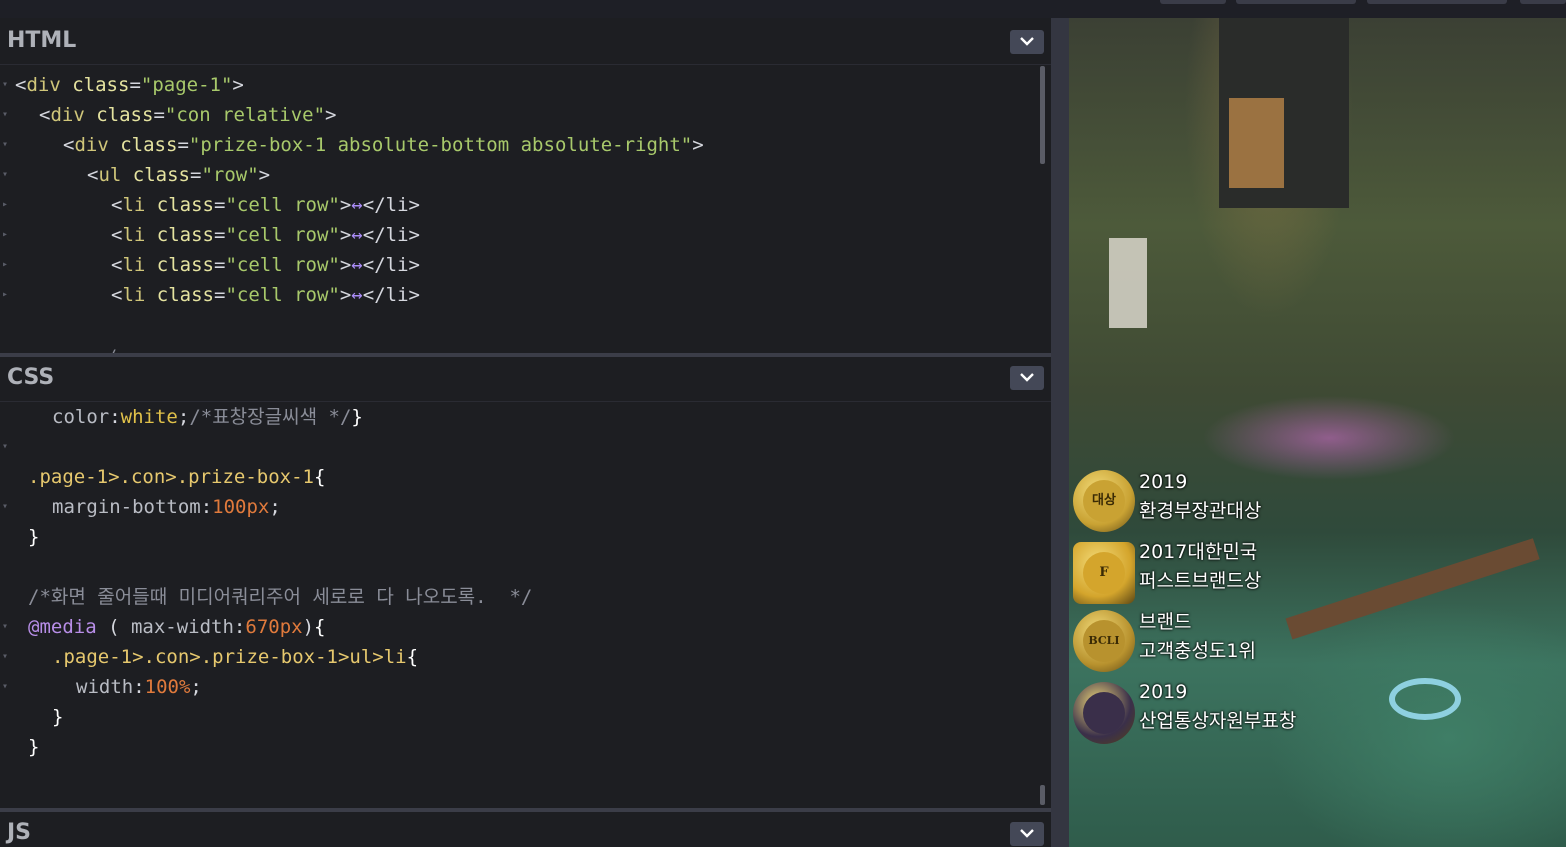 The width and height of the screenshot is (1566, 847). Describe the element at coordinates (171, 477) in the screenshot. I see `css-selector: .page-1>.con>.prize-box-1` at that location.